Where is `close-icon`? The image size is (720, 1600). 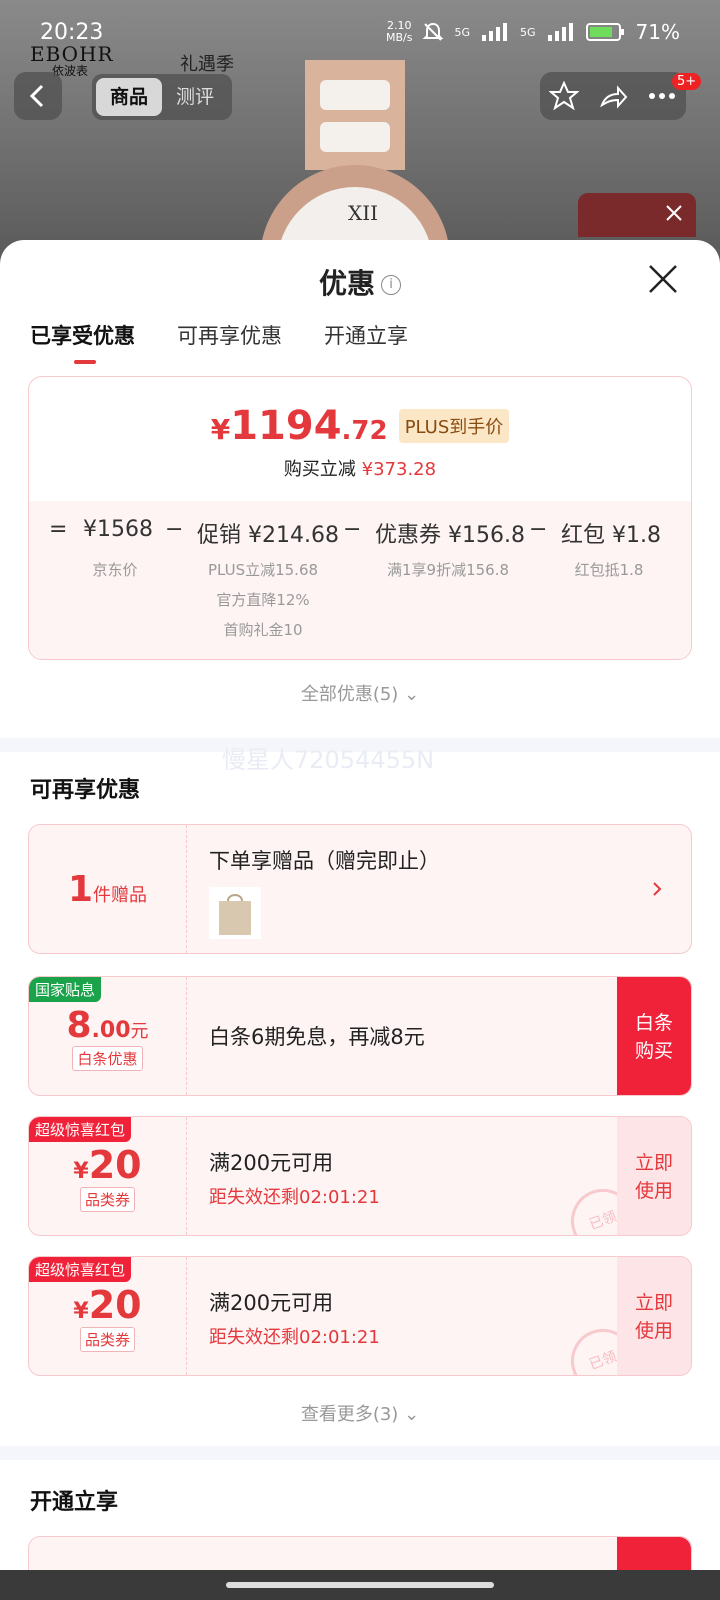
close-icon is located at coordinates (674, 213).